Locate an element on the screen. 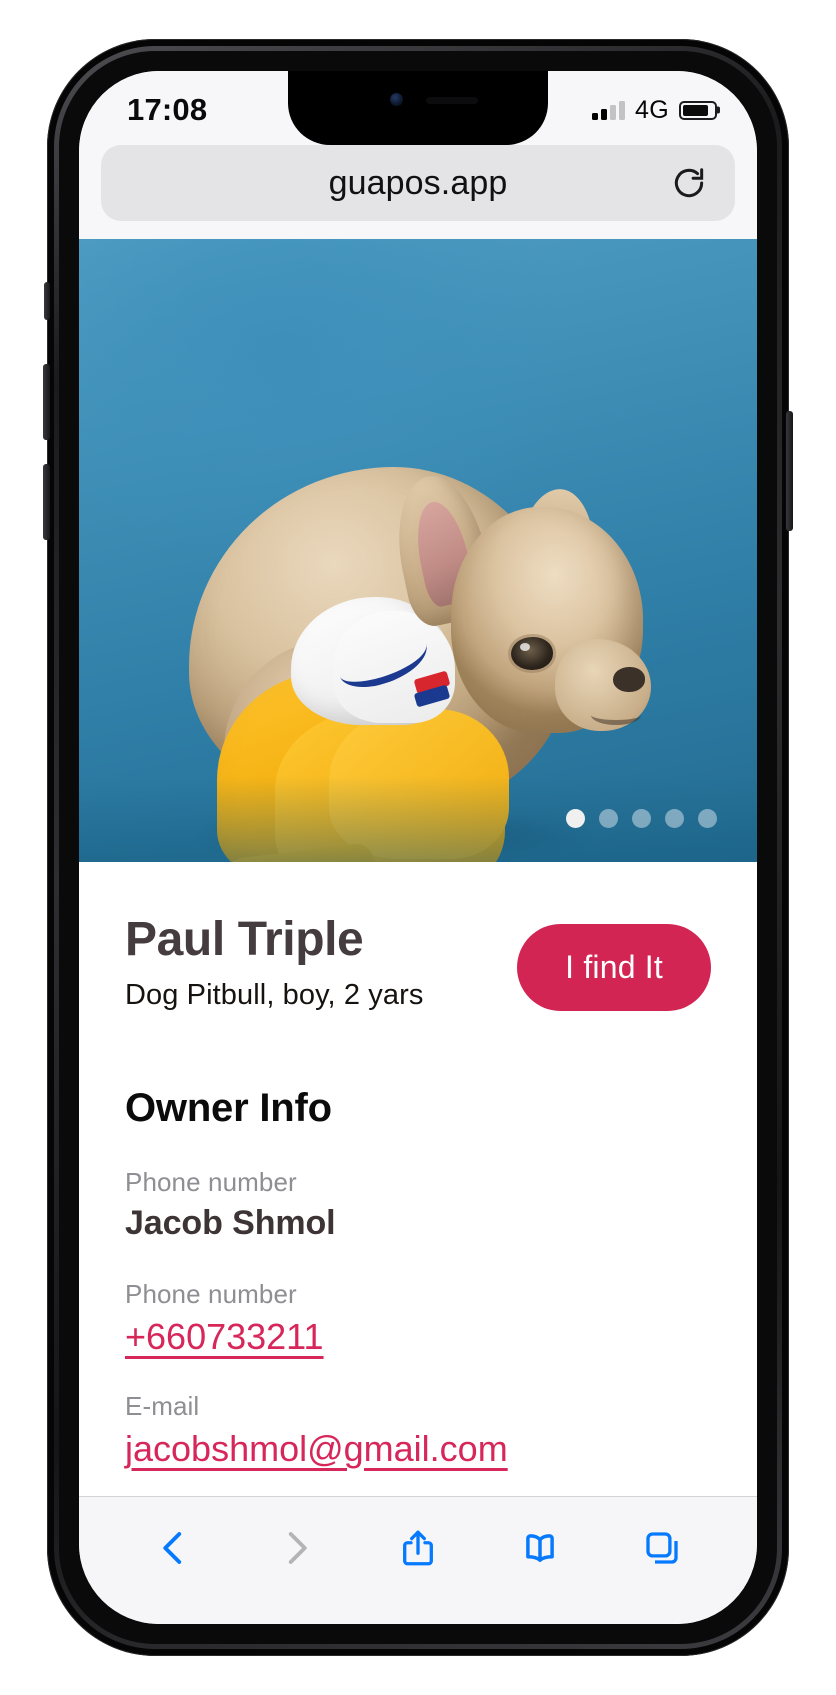 The height and width of the screenshot is (1695, 836). network-type-label: 4G is located at coordinates (652, 109).